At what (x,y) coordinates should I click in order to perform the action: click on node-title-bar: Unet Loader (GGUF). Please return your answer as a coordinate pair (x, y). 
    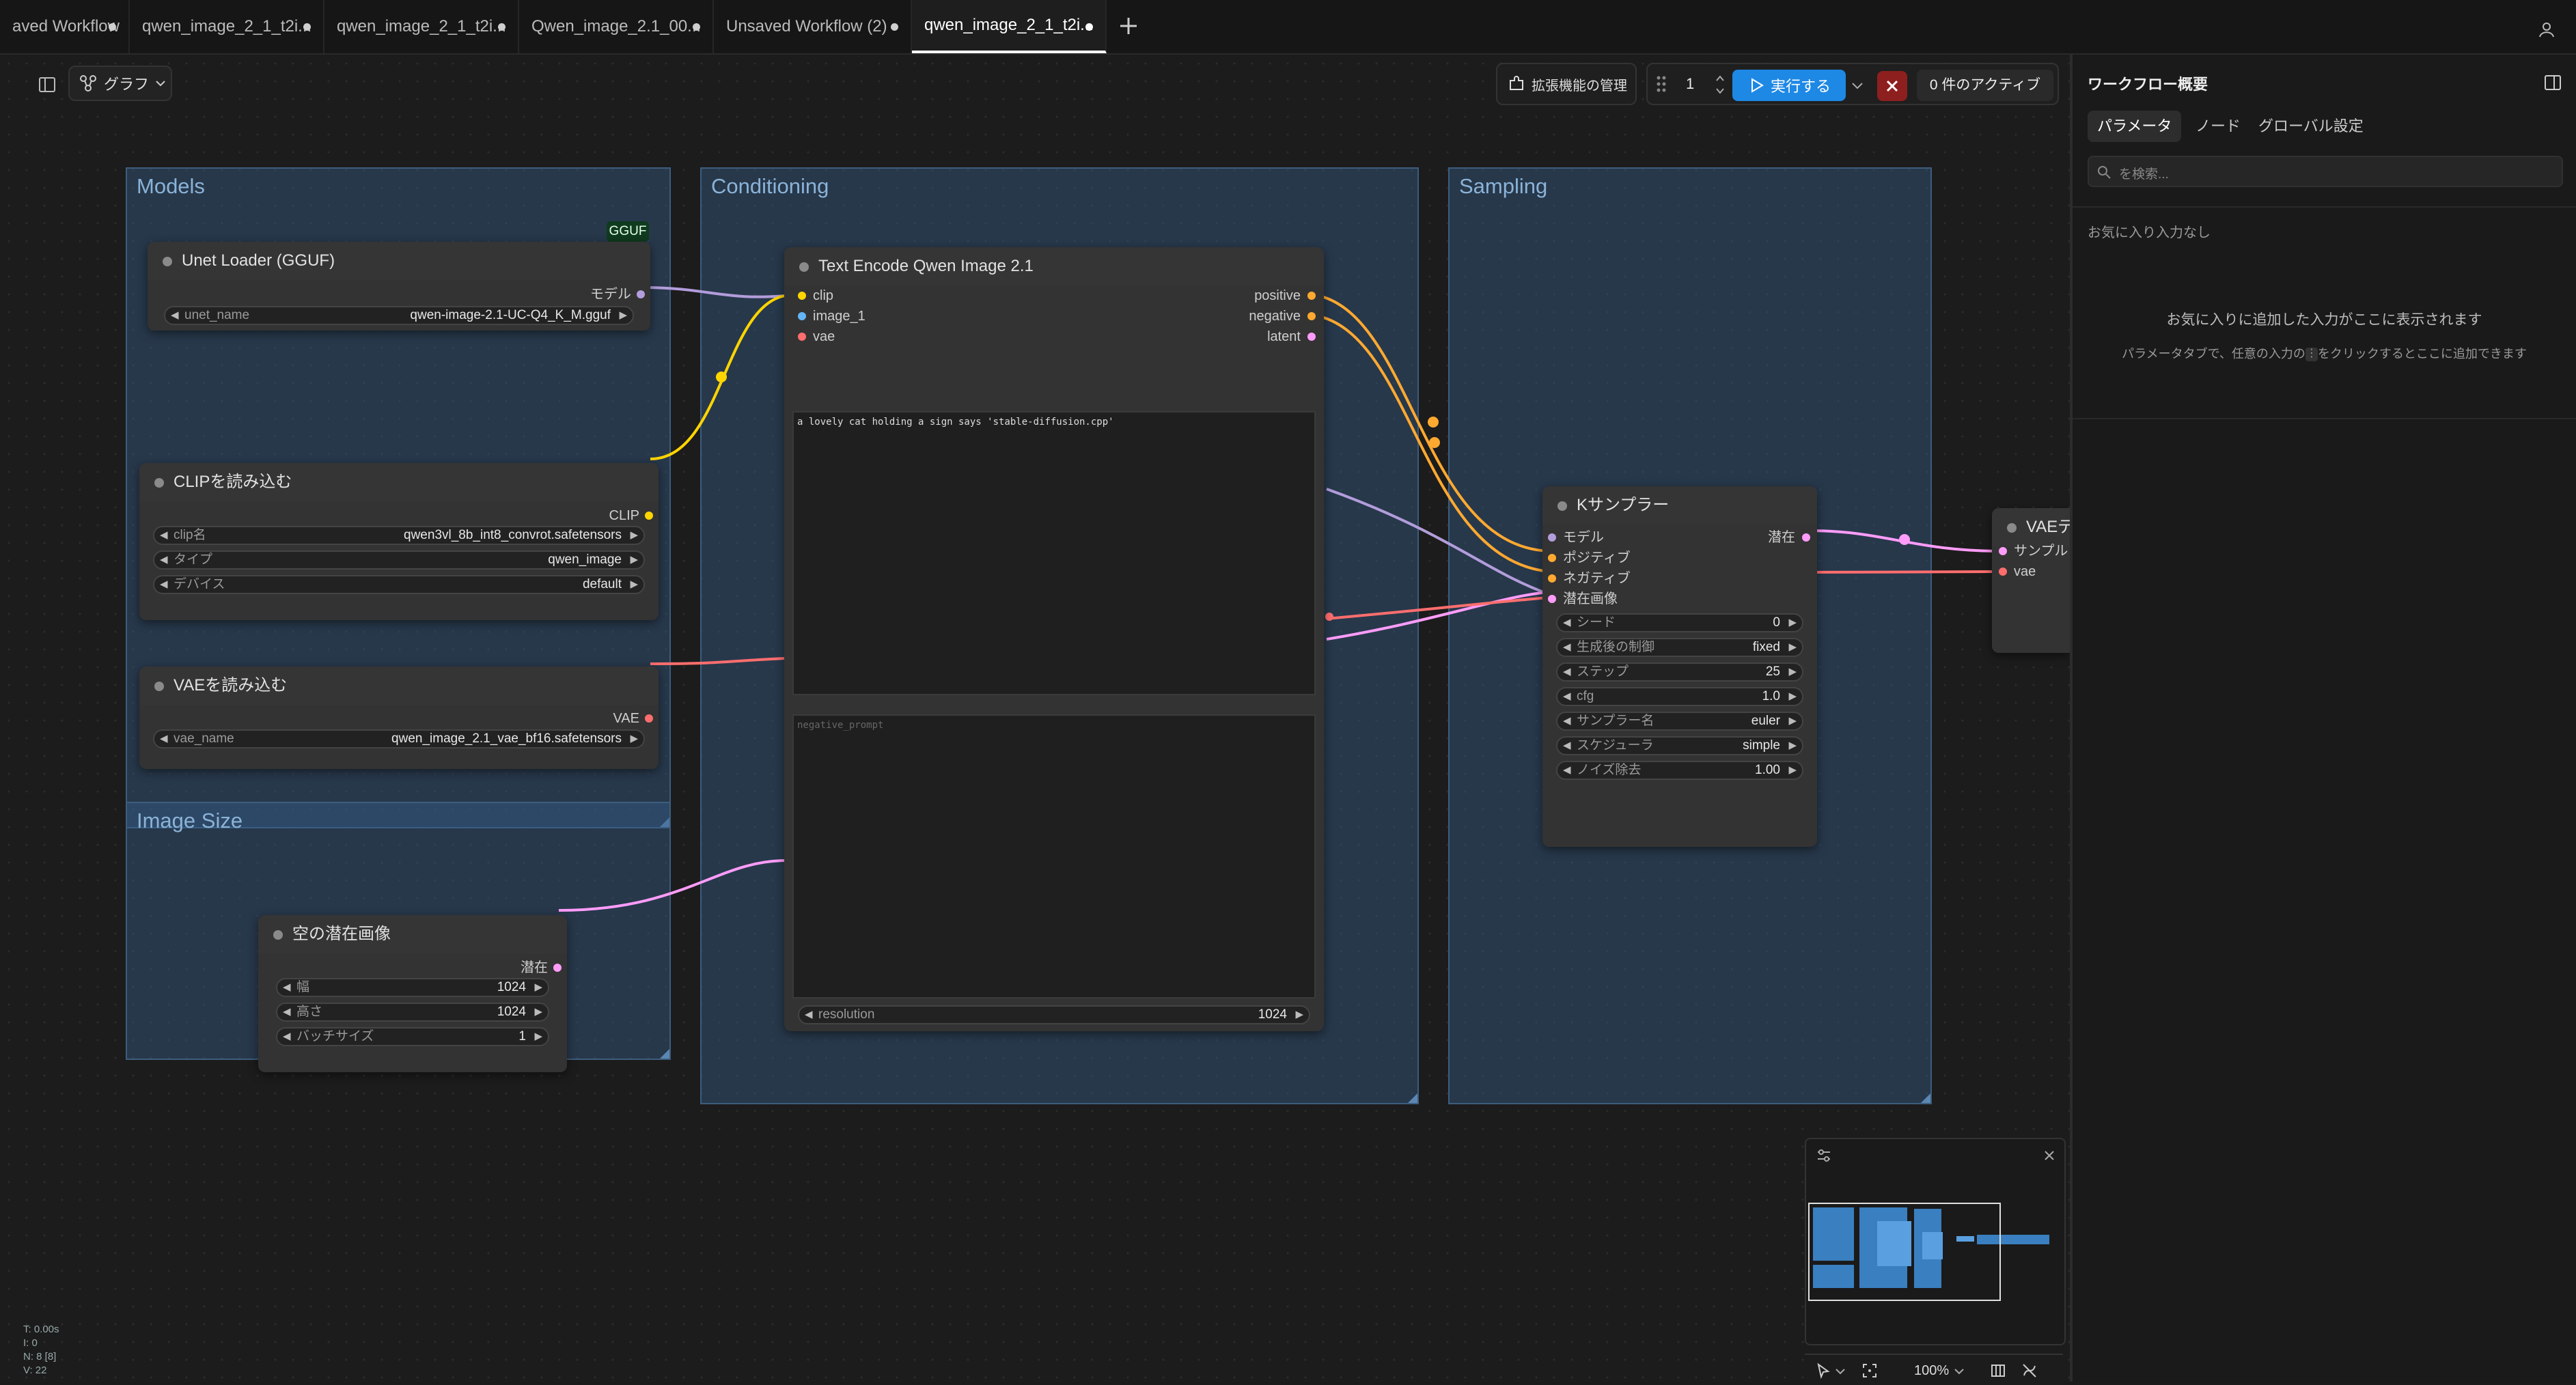
    Looking at the image, I should click on (399, 261).